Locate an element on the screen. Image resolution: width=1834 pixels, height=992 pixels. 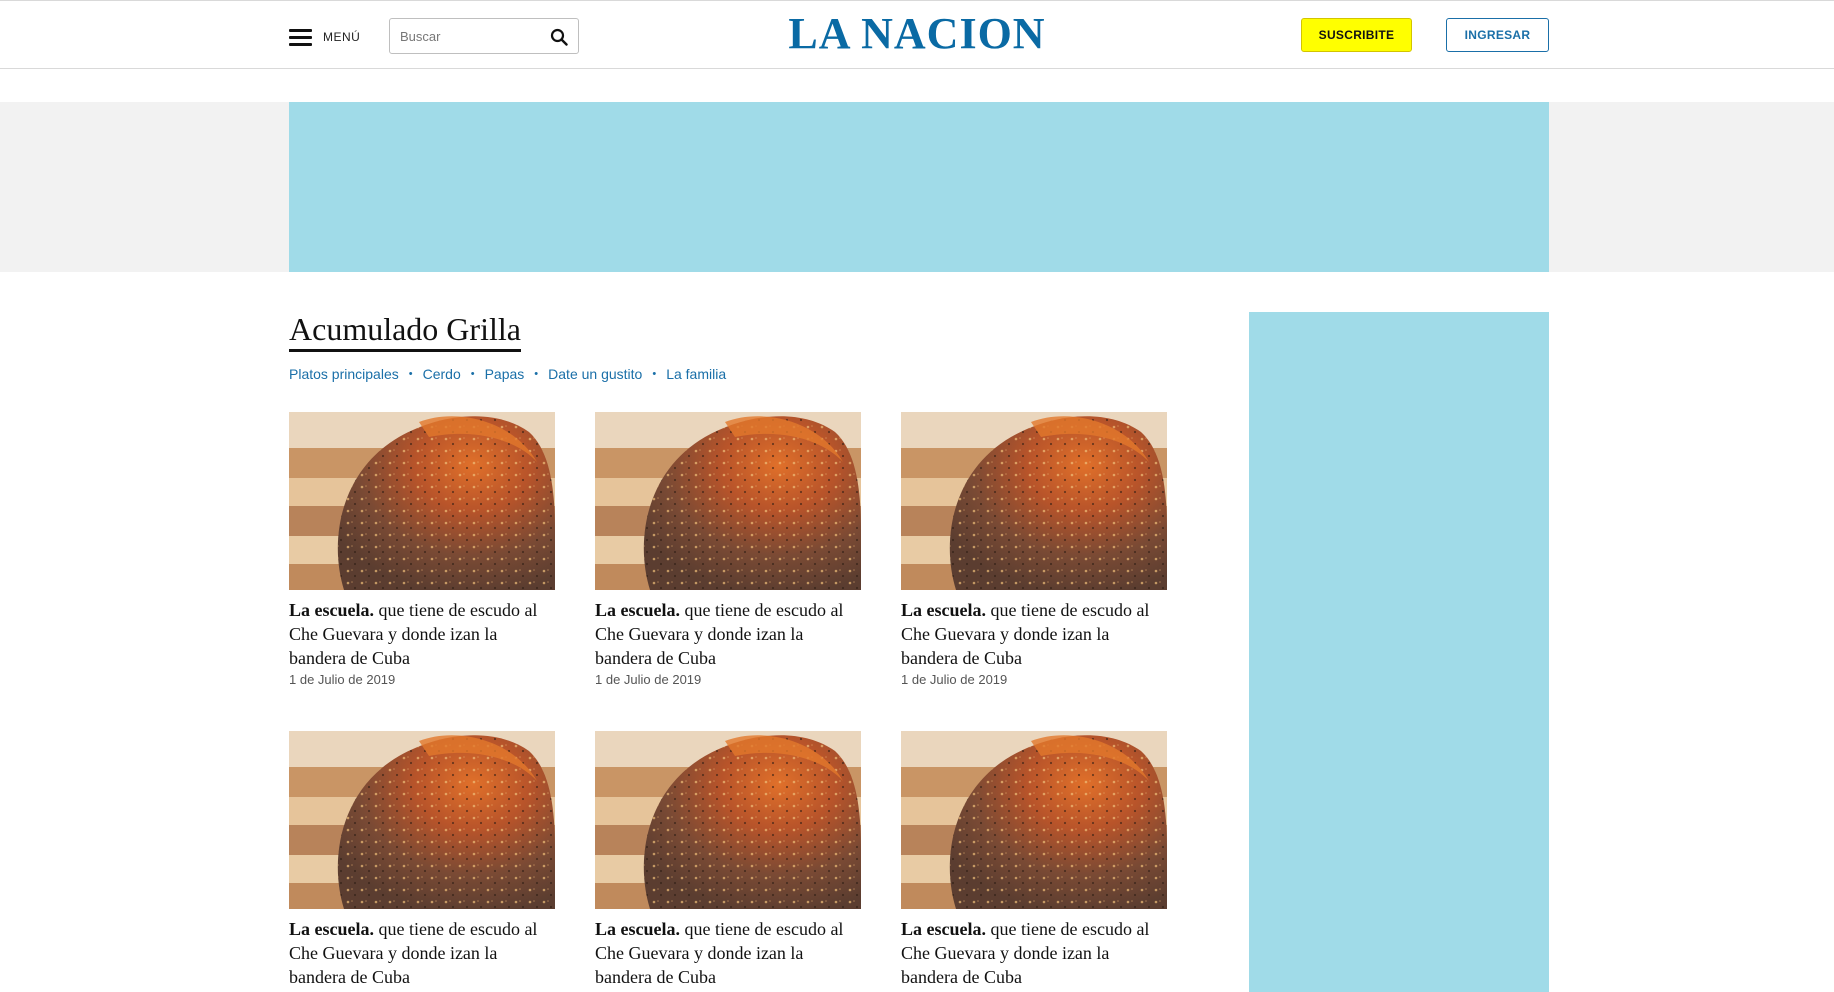
menu-button: MENÚ is located at coordinates (324, 37).